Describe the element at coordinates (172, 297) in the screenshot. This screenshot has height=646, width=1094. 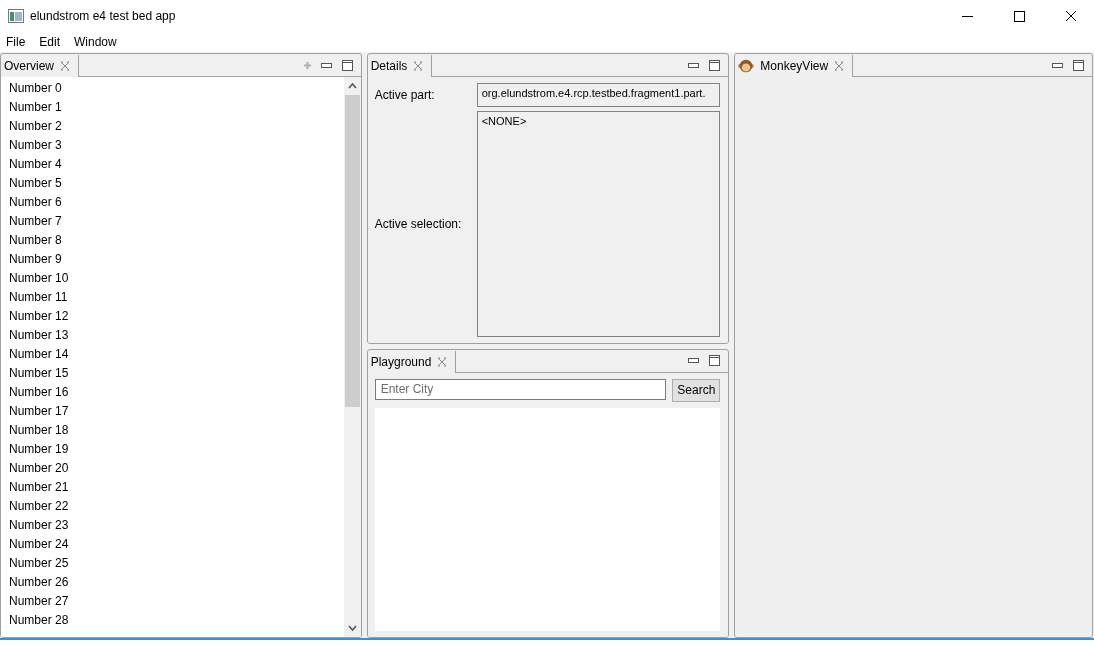
I see `list-item: Number 11` at that location.